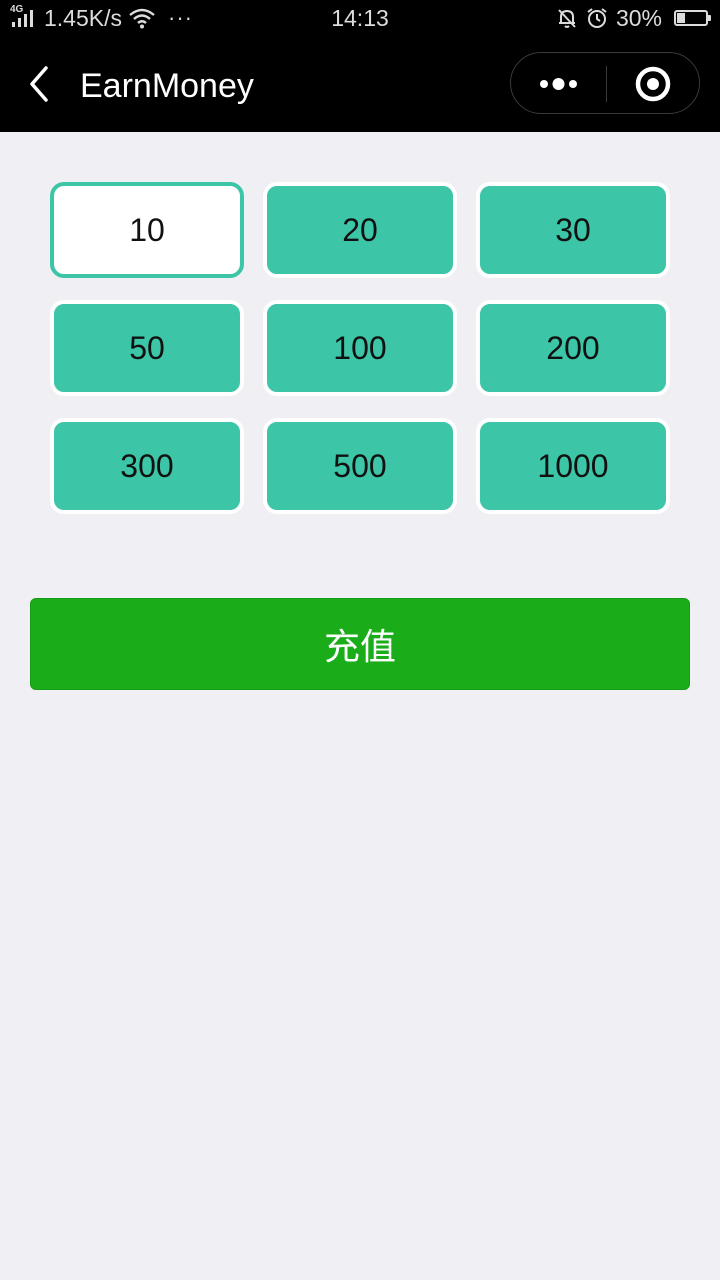 Image resolution: width=720 pixels, height=1280 pixels. I want to click on amount-option: 200, so click(573, 348).